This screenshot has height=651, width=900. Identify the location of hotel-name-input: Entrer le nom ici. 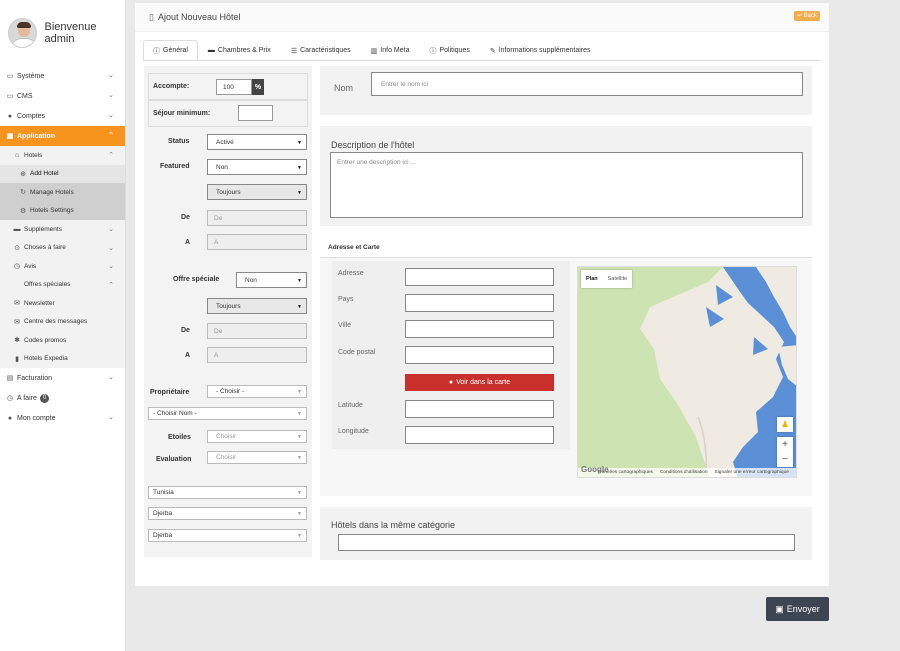
(587, 84).